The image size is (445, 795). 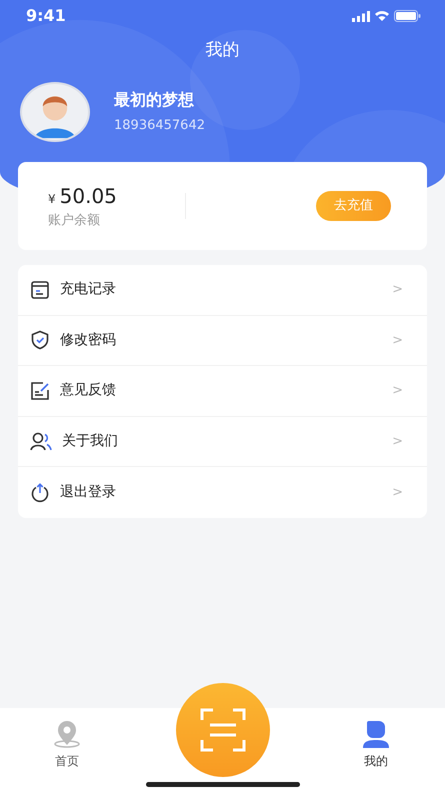 What do you see at coordinates (46, 16) in the screenshot?
I see `status-time: 9:41` at bounding box center [46, 16].